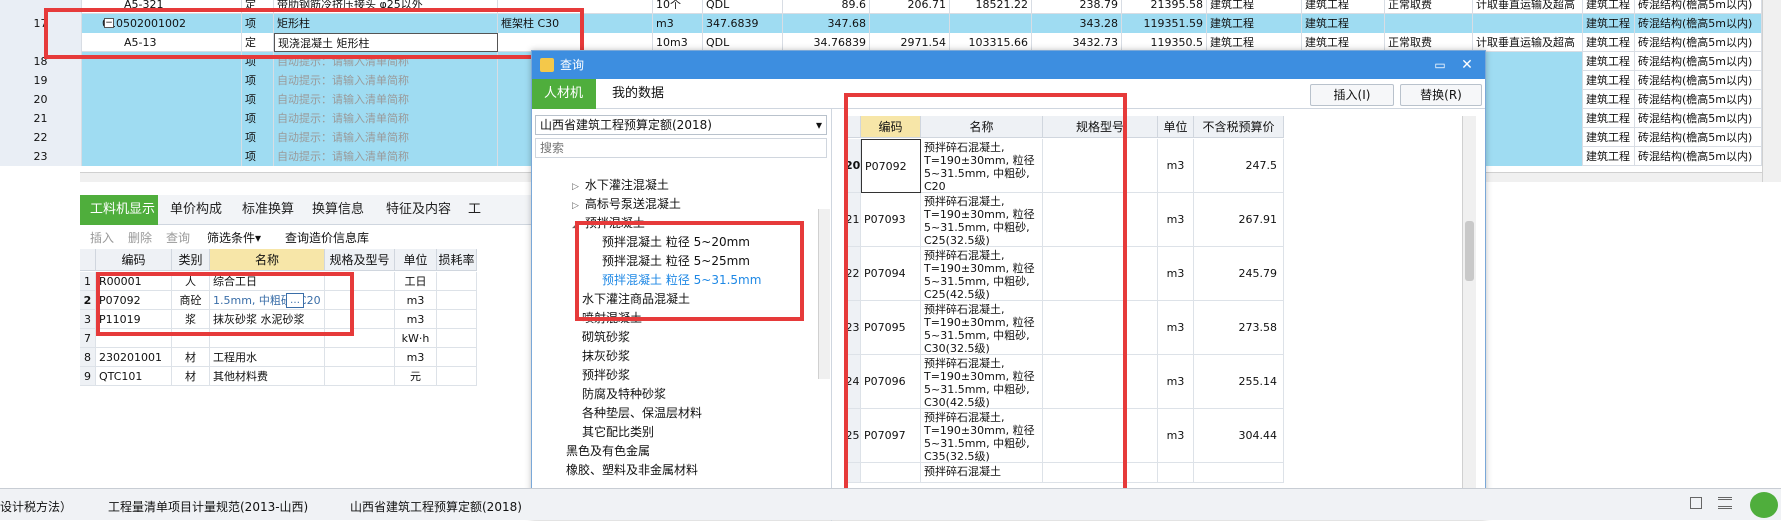 The height and width of the screenshot is (521, 1781). What do you see at coordinates (36, 506) in the screenshot?
I see `status-item-tax: 设计税方法）` at bounding box center [36, 506].